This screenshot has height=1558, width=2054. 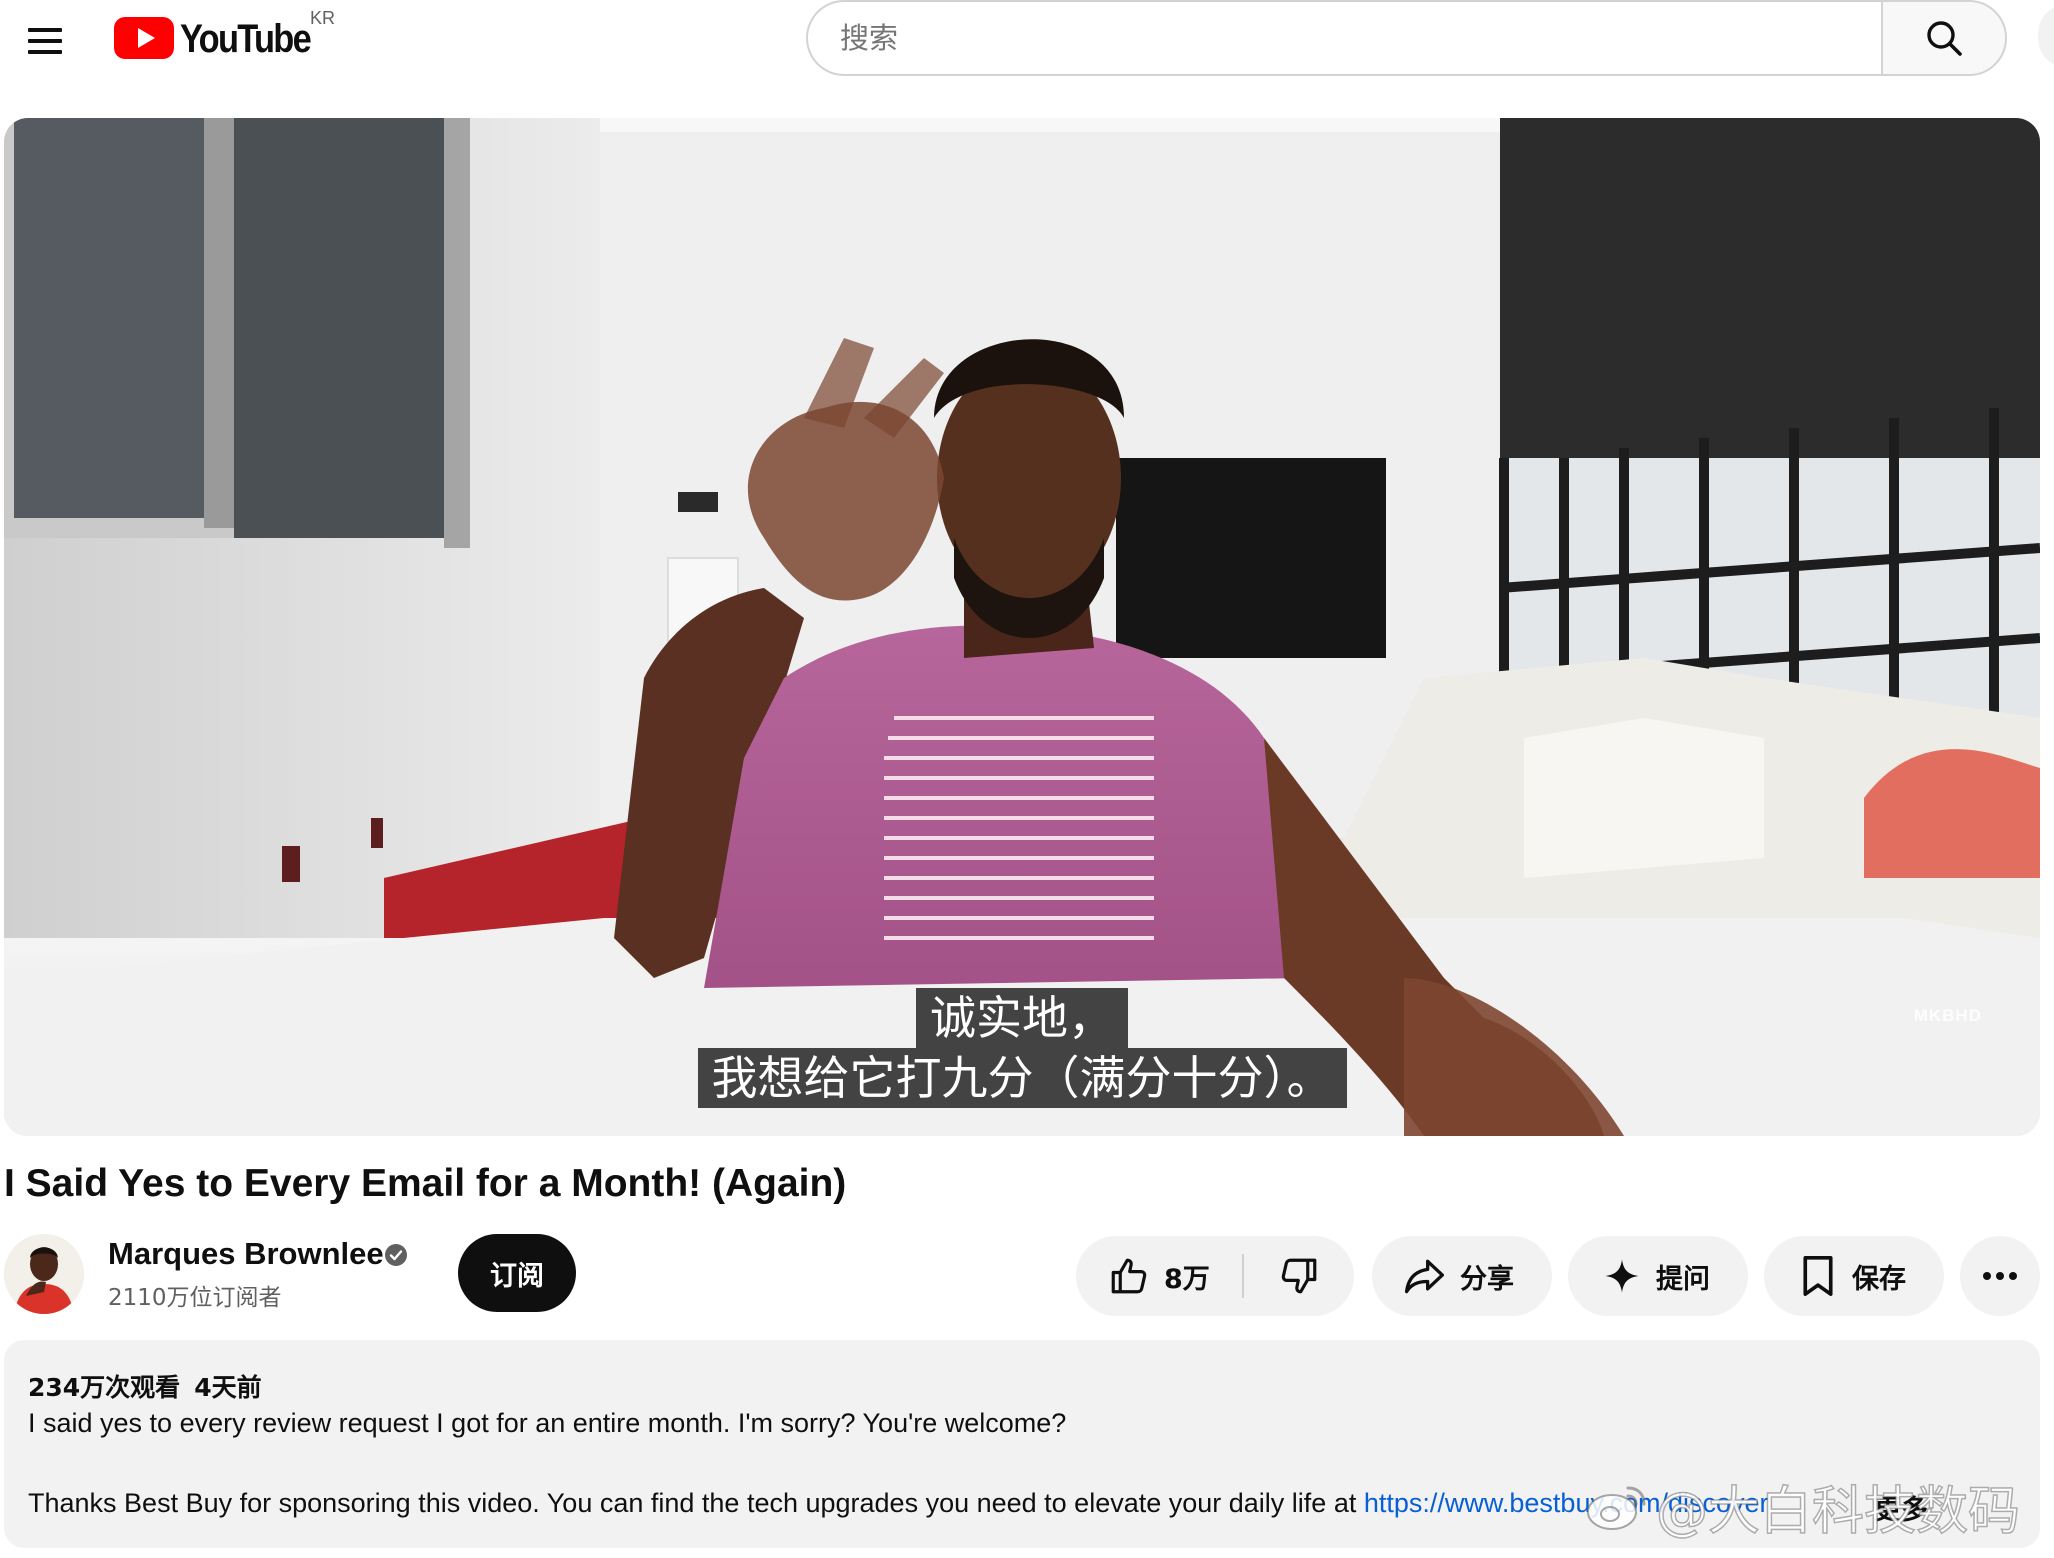 I want to click on avatar-image, so click(x=44, y=1274).